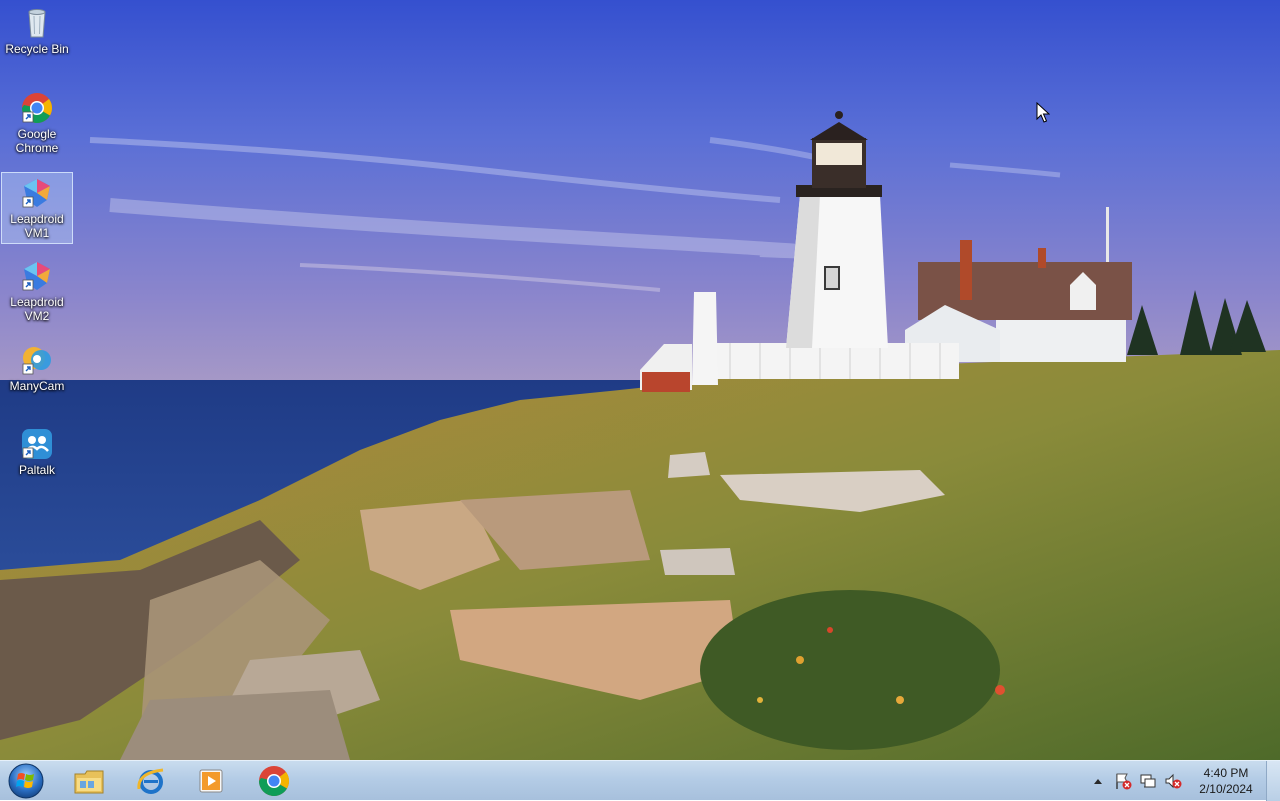 The image size is (1280, 801). Describe the element at coordinates (37, 470) in the screenshot. I see `desktop-icon-label: Paltalk` at that location.